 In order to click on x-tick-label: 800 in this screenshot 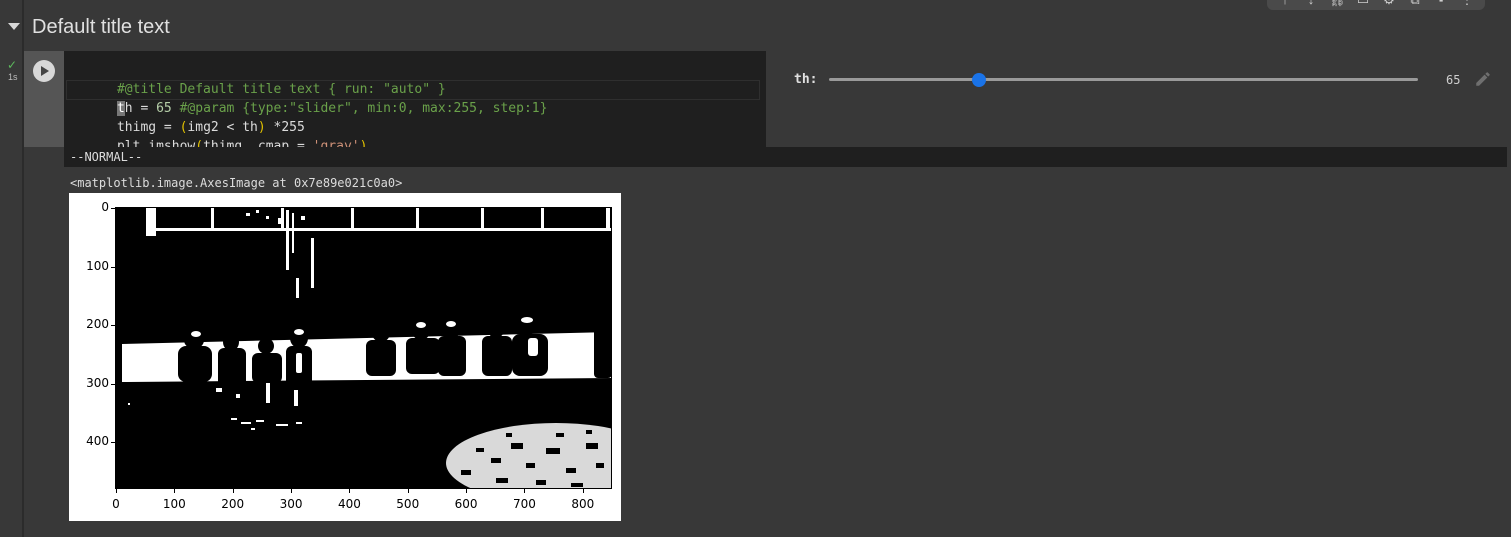, I will do `click(583, 504)`.